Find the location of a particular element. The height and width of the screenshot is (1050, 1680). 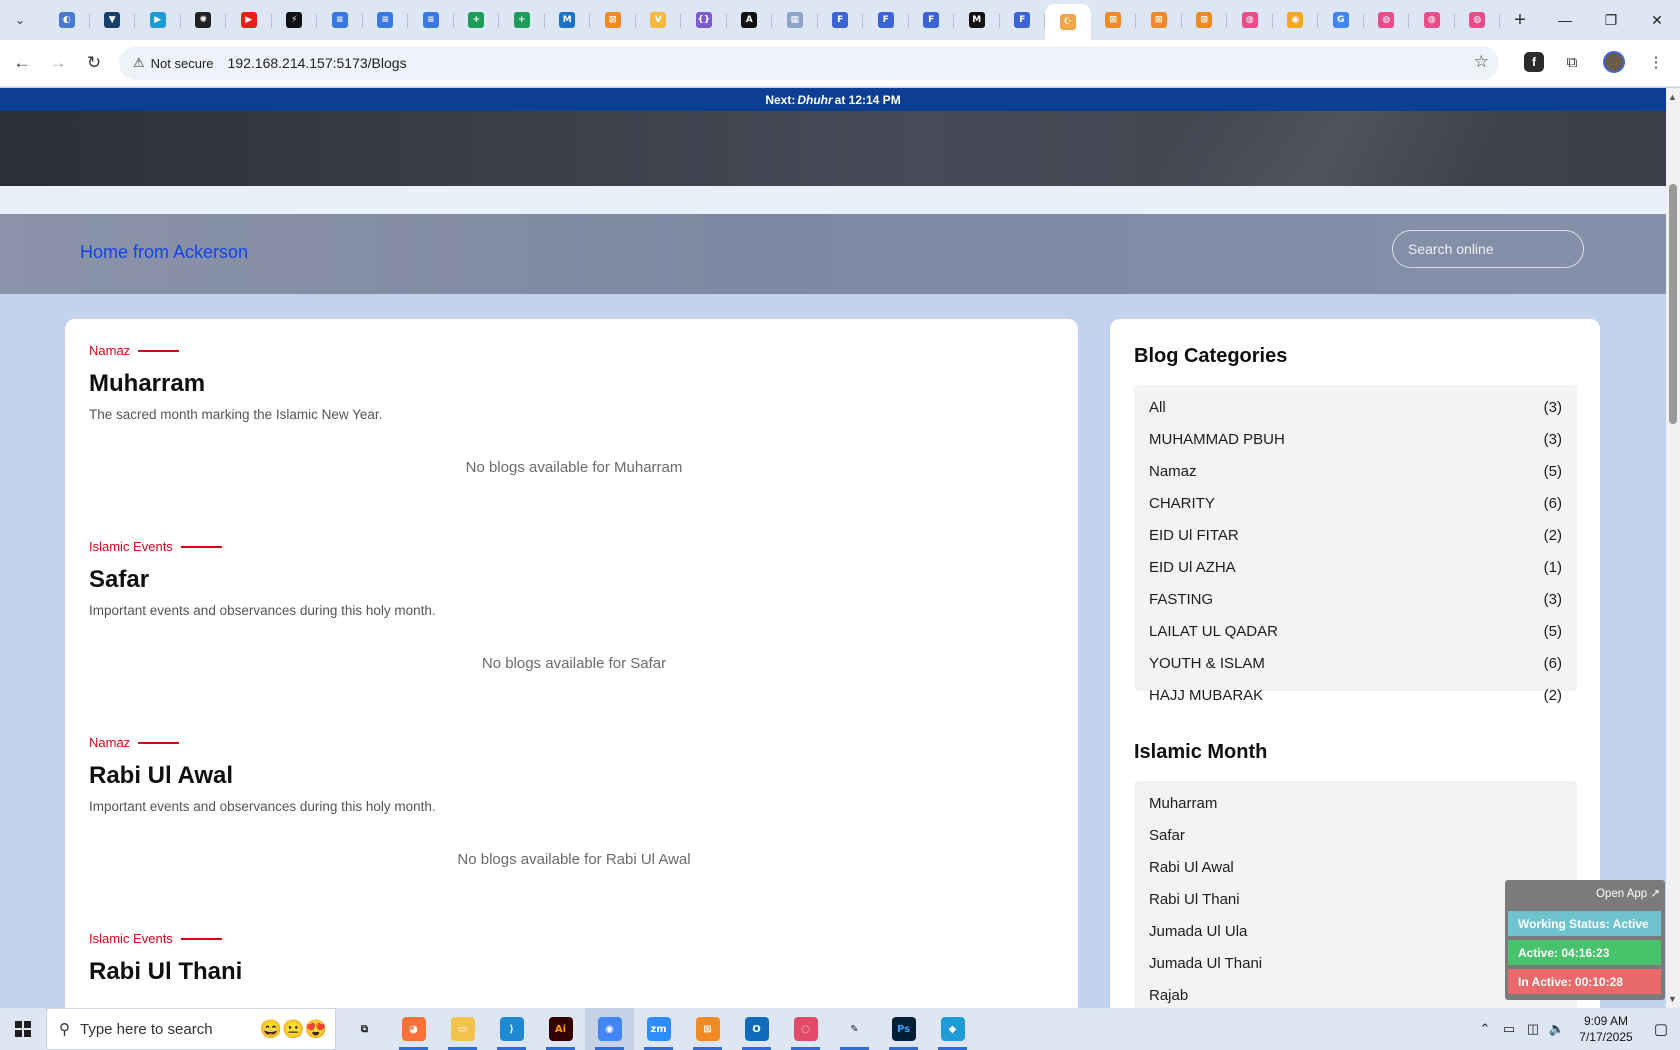

xampp-tab-icon: ⊠ is located at coordinates (612, 20).